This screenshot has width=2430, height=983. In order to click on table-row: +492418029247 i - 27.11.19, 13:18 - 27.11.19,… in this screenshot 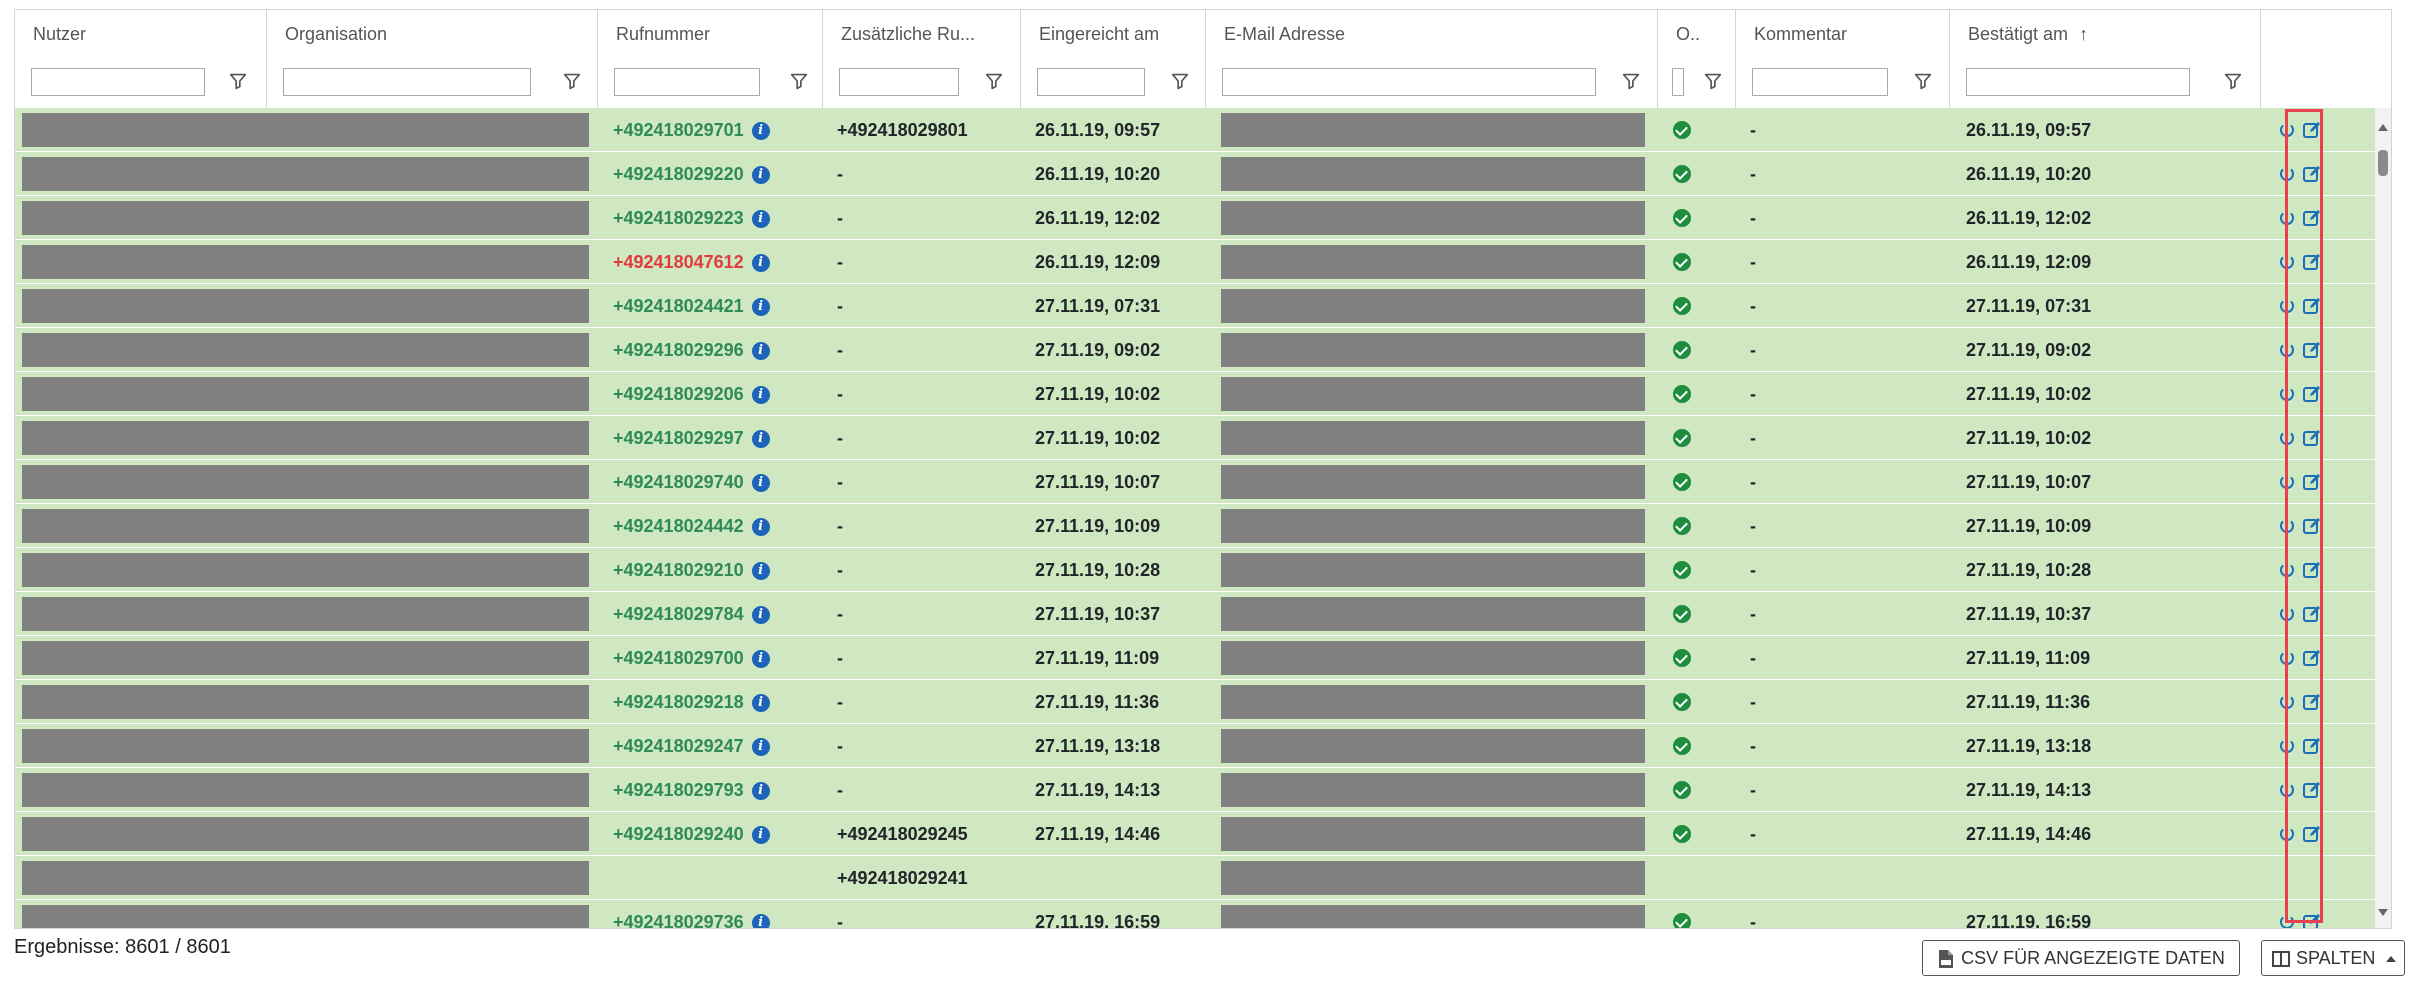, I will do `click(1196, 746)`.